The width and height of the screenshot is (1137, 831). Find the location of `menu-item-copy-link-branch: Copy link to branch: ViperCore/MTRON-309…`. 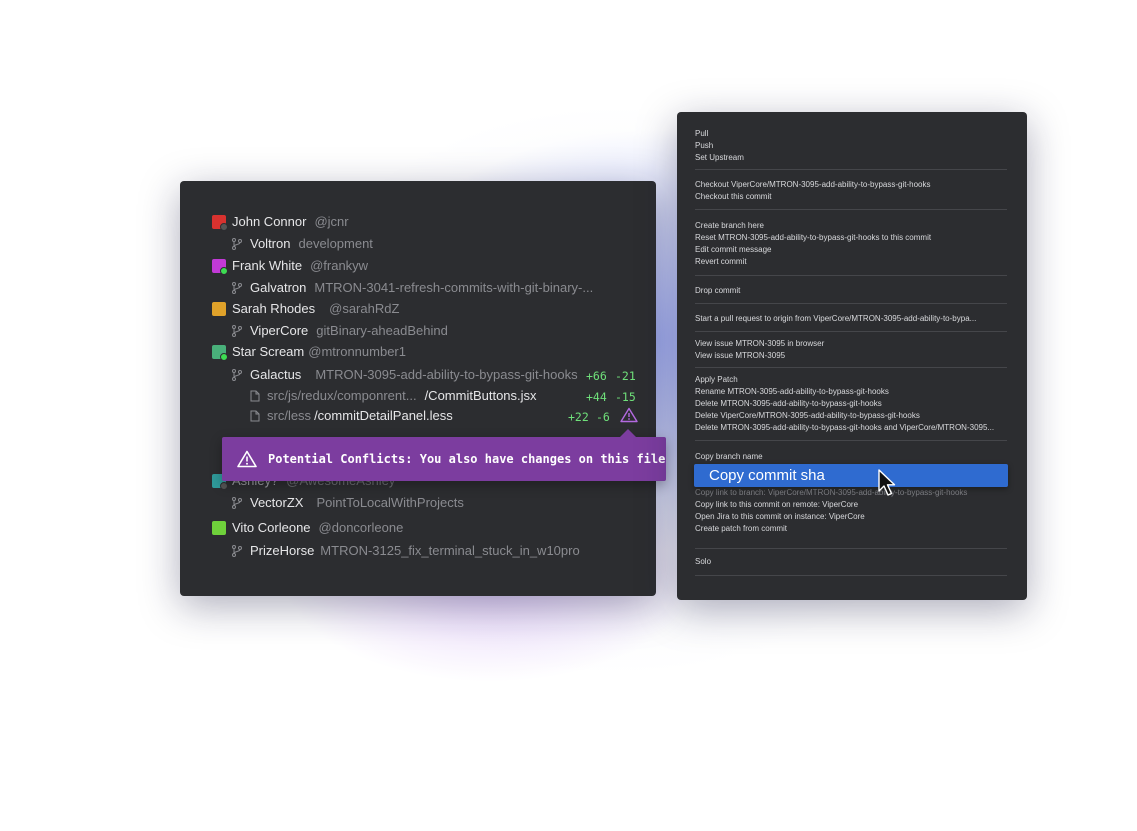

menu-item-copy-link-branch: Copy link to branch: ViperCore/MTRON-309… is located at coordinates (831, 492).